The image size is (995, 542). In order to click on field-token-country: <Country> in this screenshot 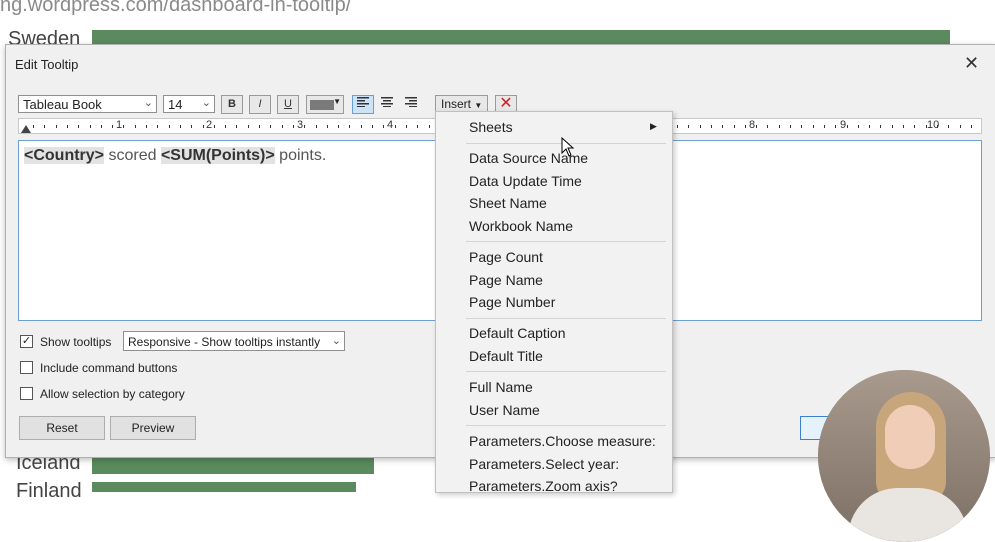, I will do `click(64, 155)`.